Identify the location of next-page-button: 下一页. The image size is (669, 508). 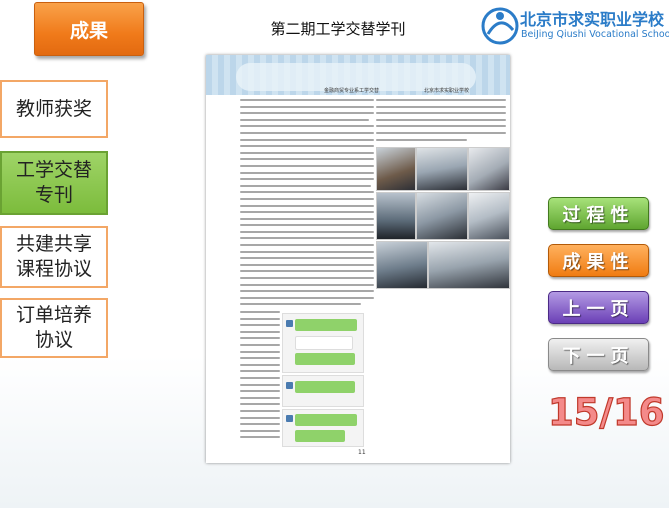
(598, 354).